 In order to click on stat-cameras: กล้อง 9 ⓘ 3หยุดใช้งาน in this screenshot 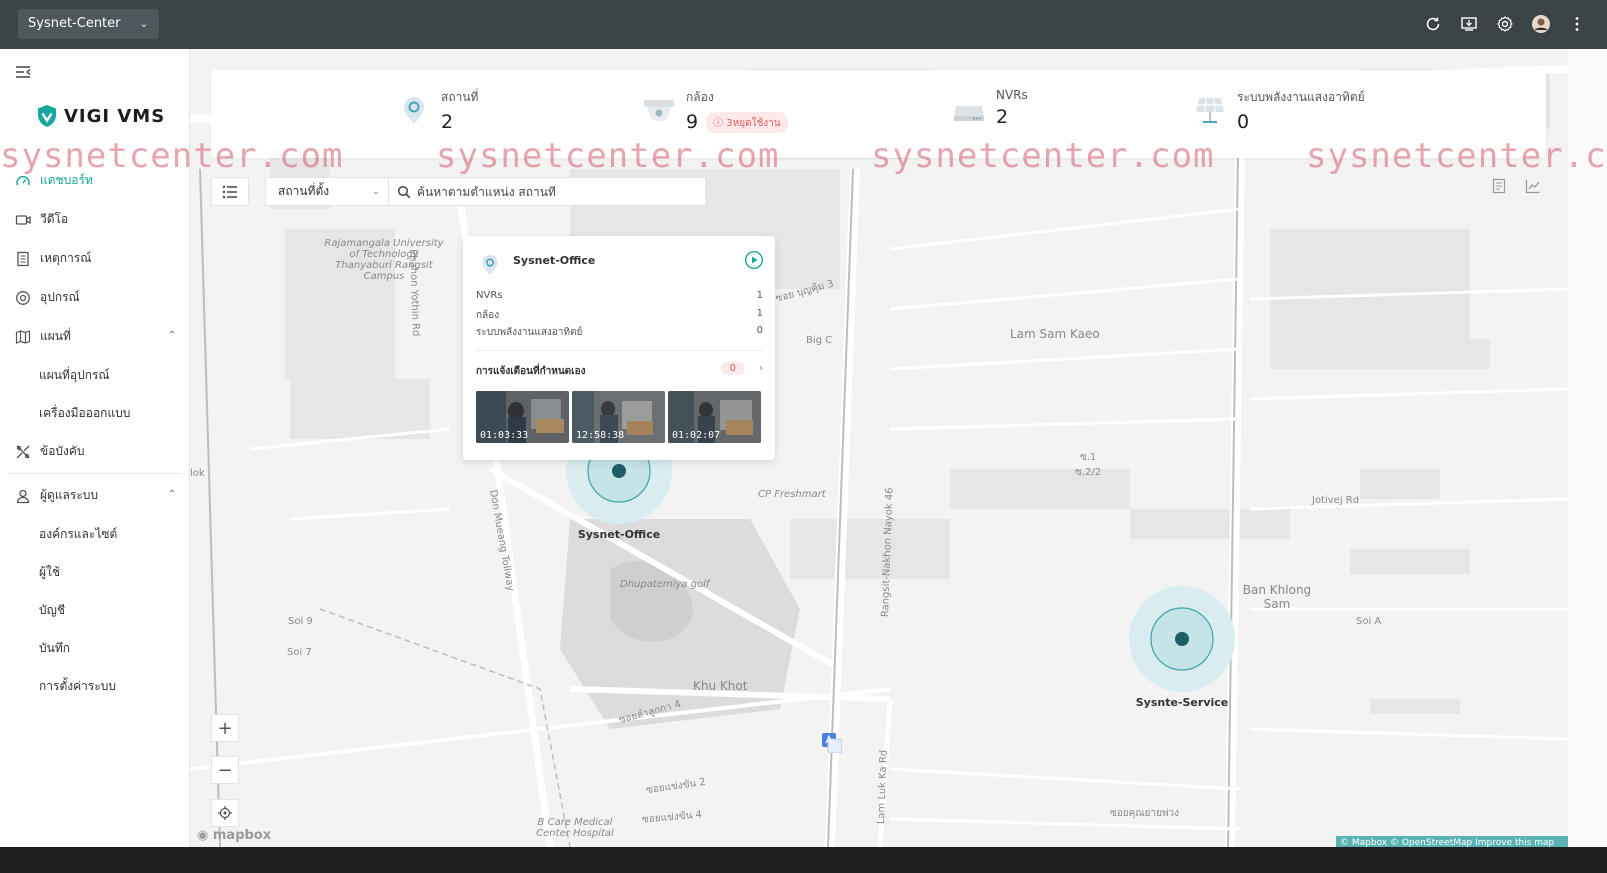, I will do `click(715, 110)`.